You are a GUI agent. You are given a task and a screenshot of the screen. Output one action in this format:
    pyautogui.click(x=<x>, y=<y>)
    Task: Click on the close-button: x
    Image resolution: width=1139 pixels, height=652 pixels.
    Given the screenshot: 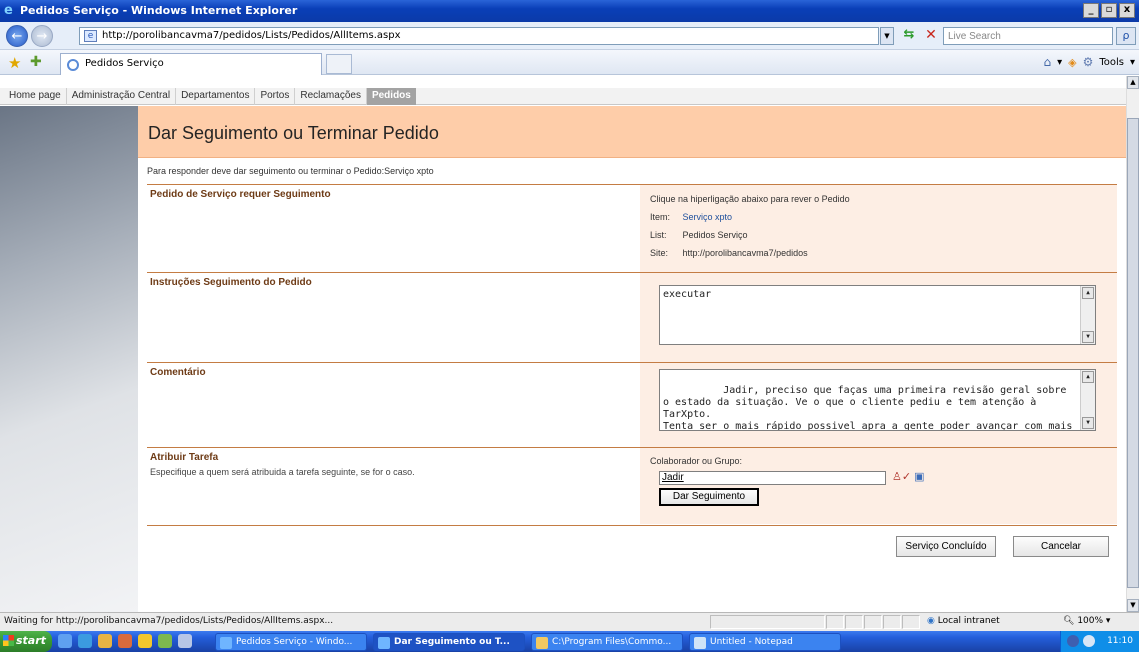 What is the action you would take?
    pyautogui.click(x=1127, y=10)
    